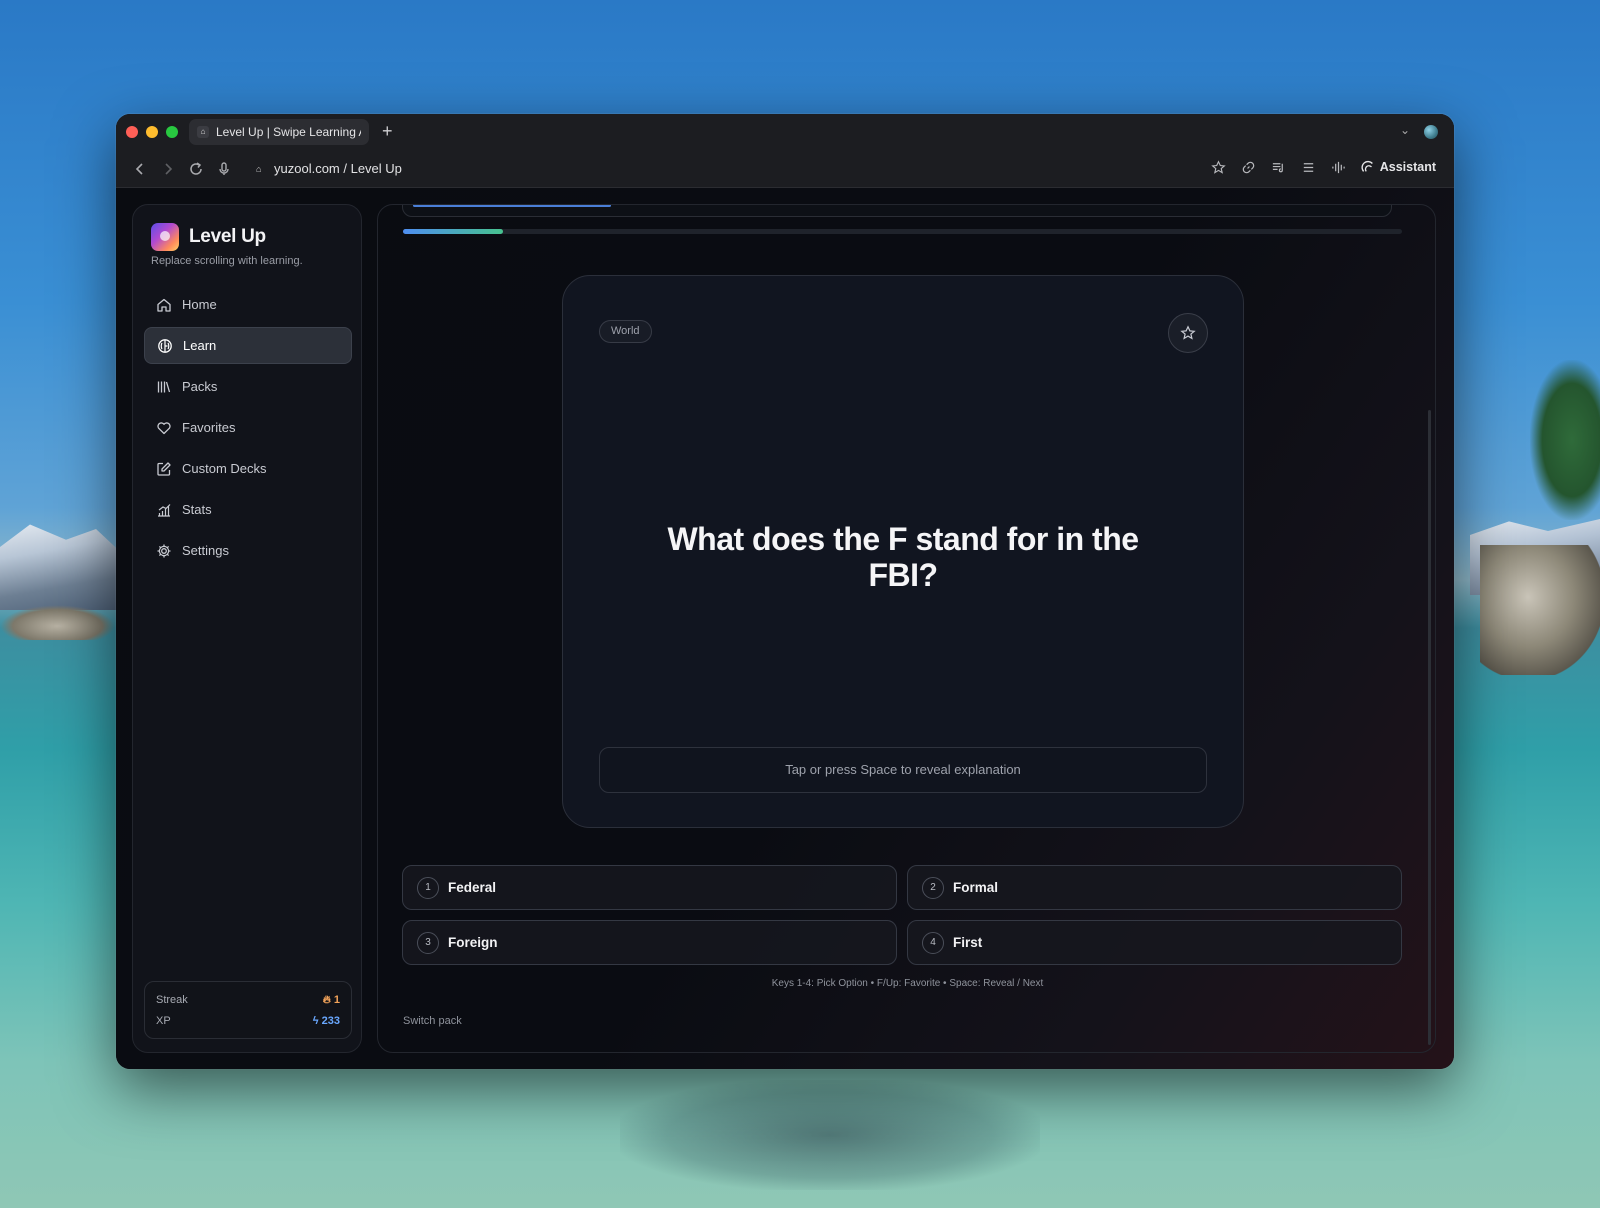 The width and height of the screenshot is (1600, 1208). I want to click on sidebar-item-packs: Packs, so click(248, 386).